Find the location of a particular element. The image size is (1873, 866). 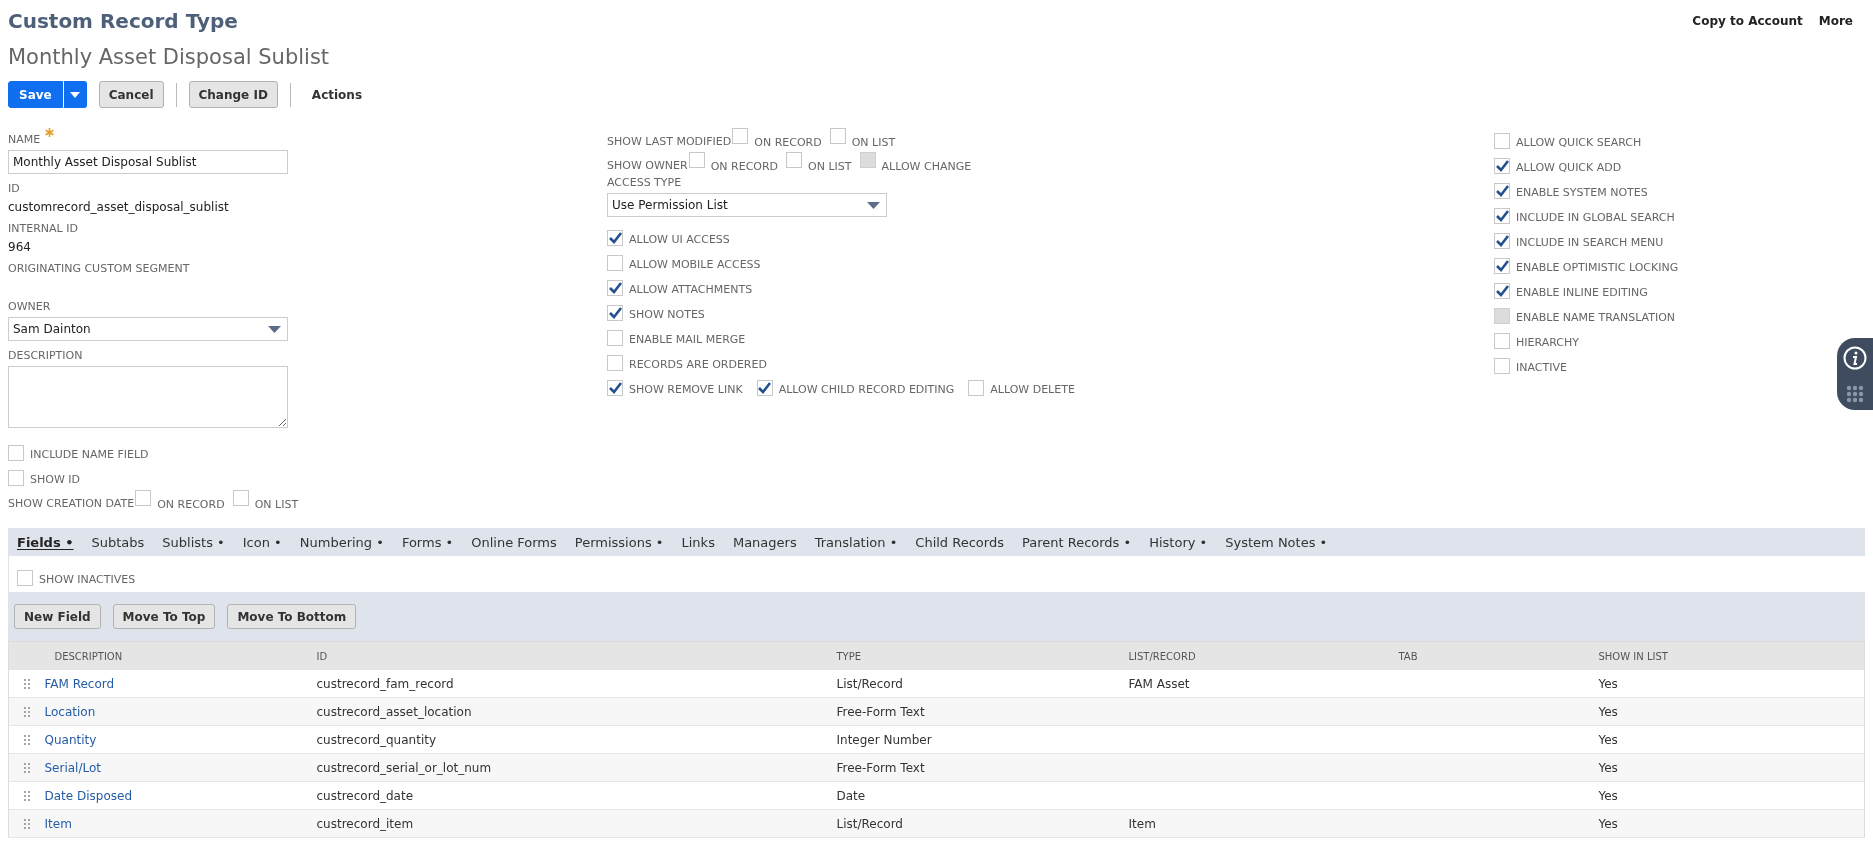

help-widget is located at coordinates (1855, 374).